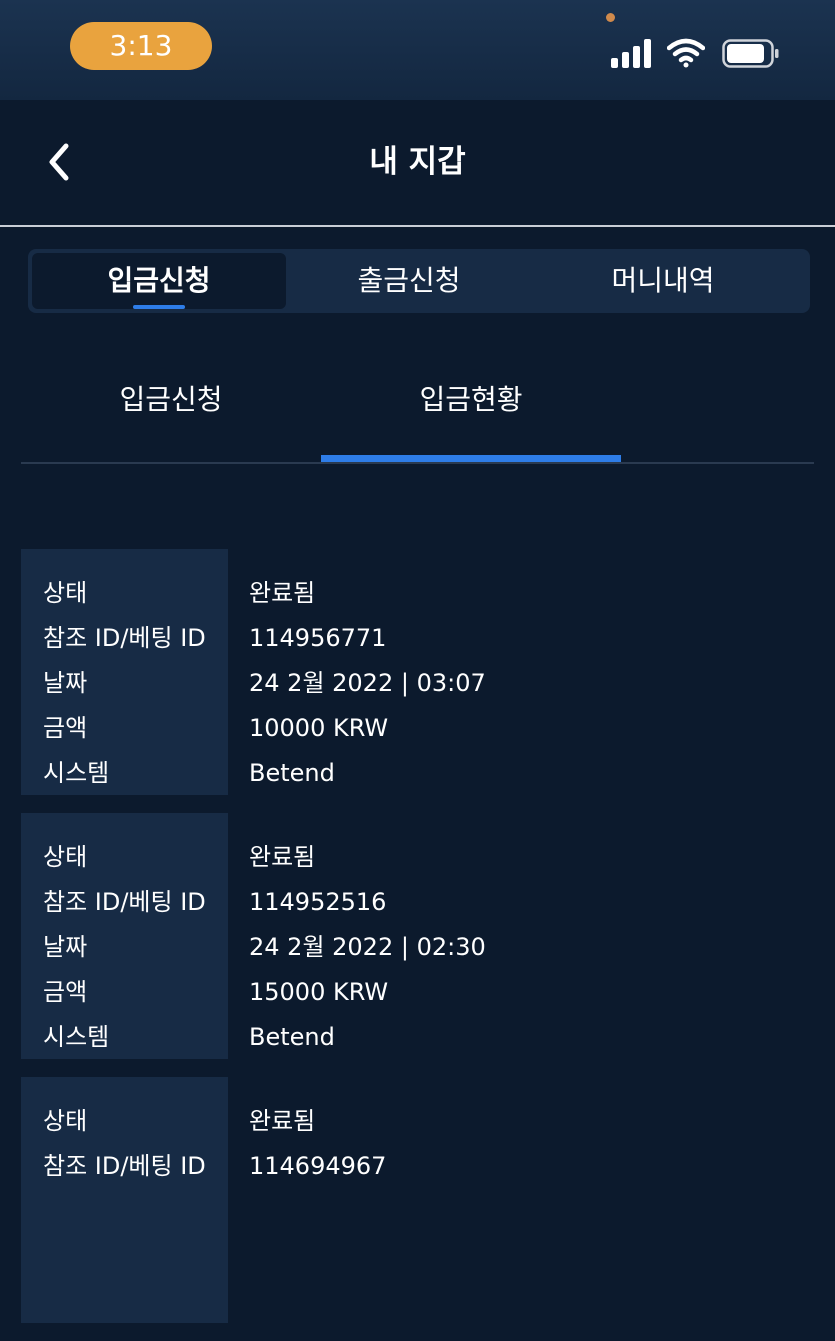 The width and height of the screenshot is (835, 1341). Describe the element at coordinates (417, 902) in the screenshot. I see `record-row-reference-id: 참조 ID/베팅 ID 114952516` at that location.